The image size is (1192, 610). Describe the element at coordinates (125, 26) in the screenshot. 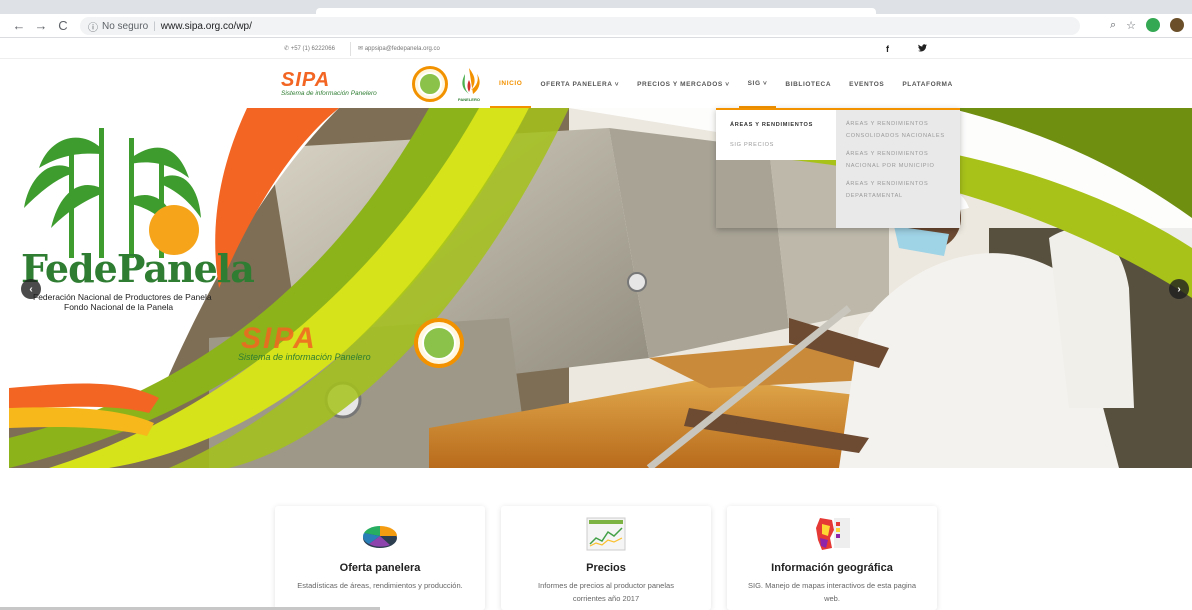

I see `security-label: No seguro` at that location.